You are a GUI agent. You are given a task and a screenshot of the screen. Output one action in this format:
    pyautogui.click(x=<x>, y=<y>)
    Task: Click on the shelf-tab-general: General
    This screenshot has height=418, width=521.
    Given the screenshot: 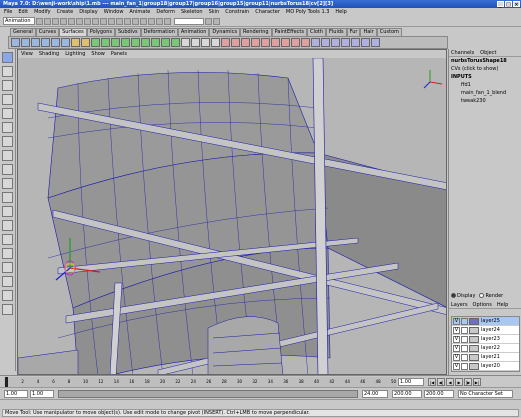 What is the action you would take?
    pyautogui.click(x=23, y=32)
    